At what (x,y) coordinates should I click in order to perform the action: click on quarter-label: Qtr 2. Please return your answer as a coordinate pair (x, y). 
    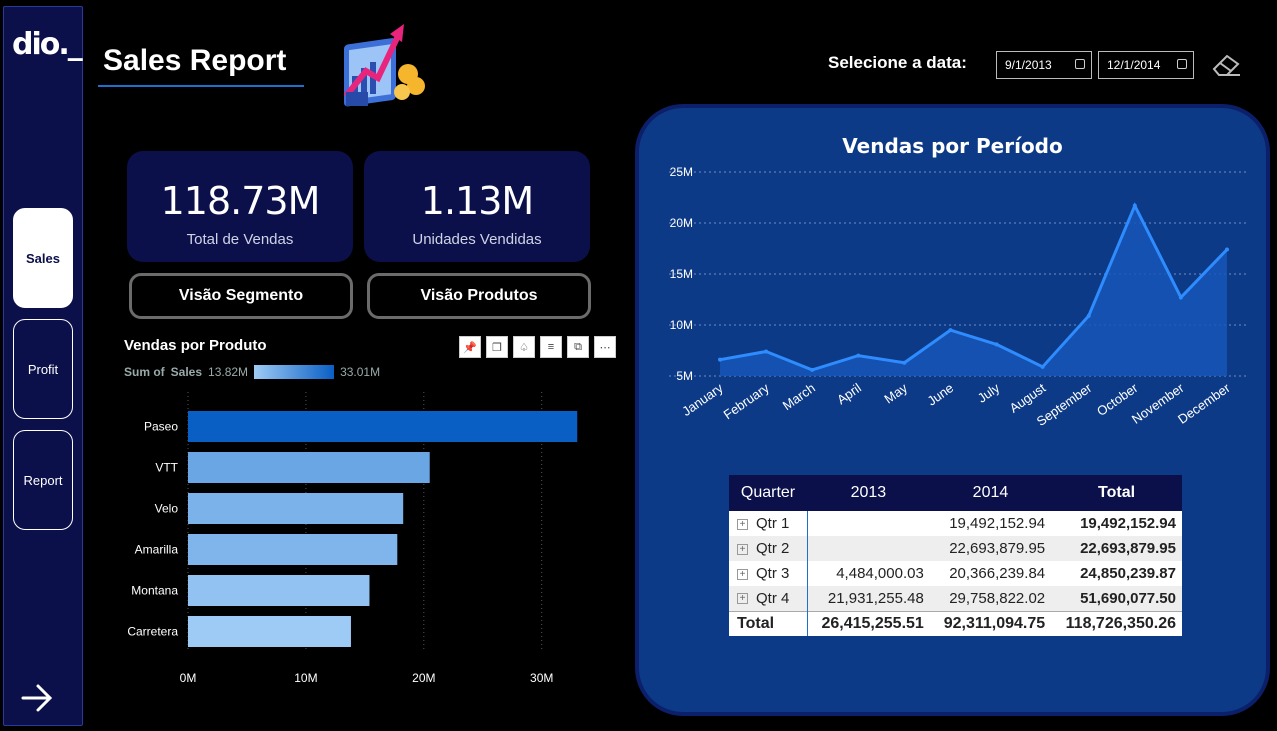
    Looking at the image, I should click on (773, 548).